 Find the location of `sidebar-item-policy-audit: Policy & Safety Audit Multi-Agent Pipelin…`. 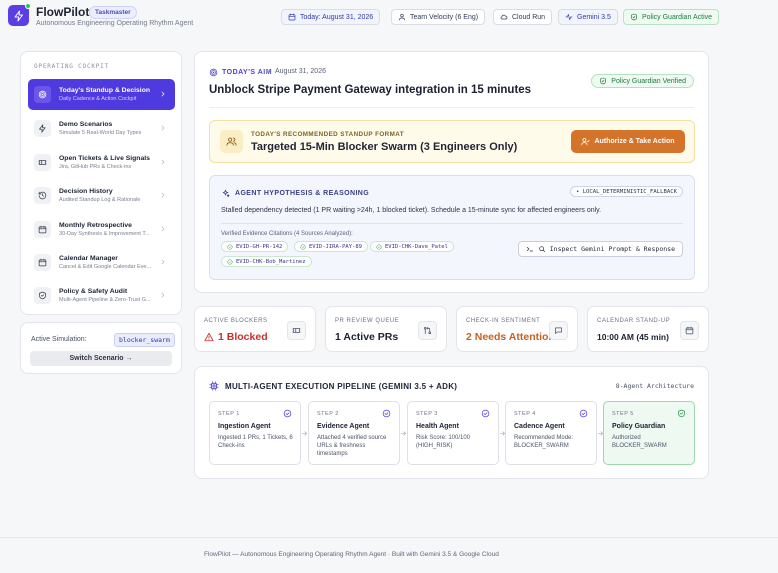

sidebar-item-policy-audit: Policy & Safety Audit Multi-Agent Pipelin… is located at coordinates (101, 295).